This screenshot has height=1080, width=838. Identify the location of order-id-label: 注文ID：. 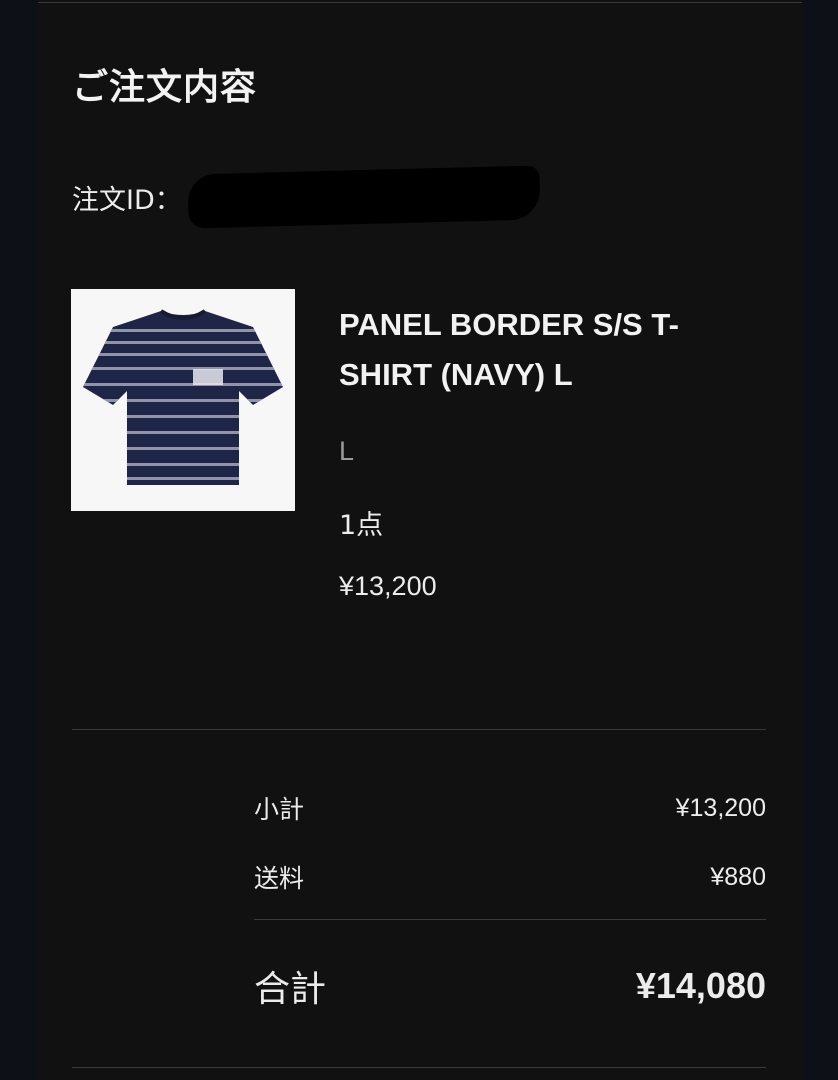
(127, 200).